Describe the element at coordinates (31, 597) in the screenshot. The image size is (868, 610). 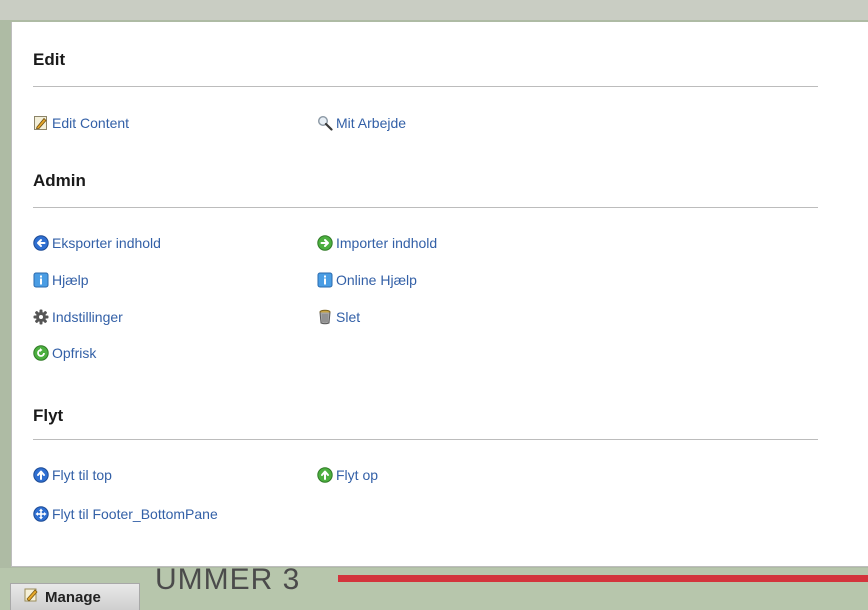
I see `pencil-icon` at that location.